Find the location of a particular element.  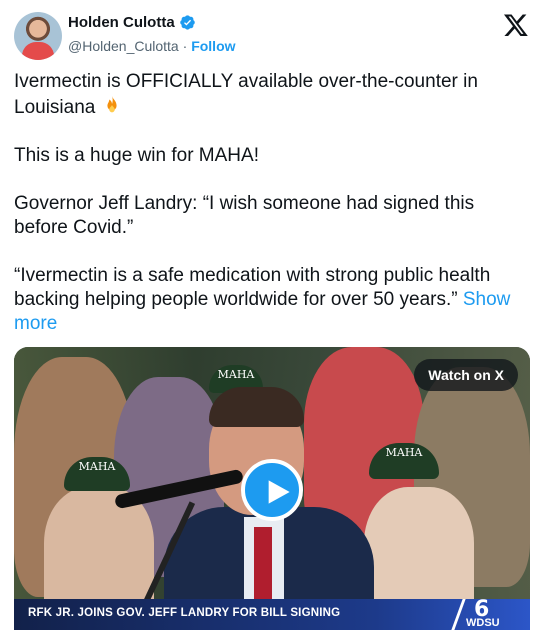

x-logo-icon is located at coordinates (516, 25).